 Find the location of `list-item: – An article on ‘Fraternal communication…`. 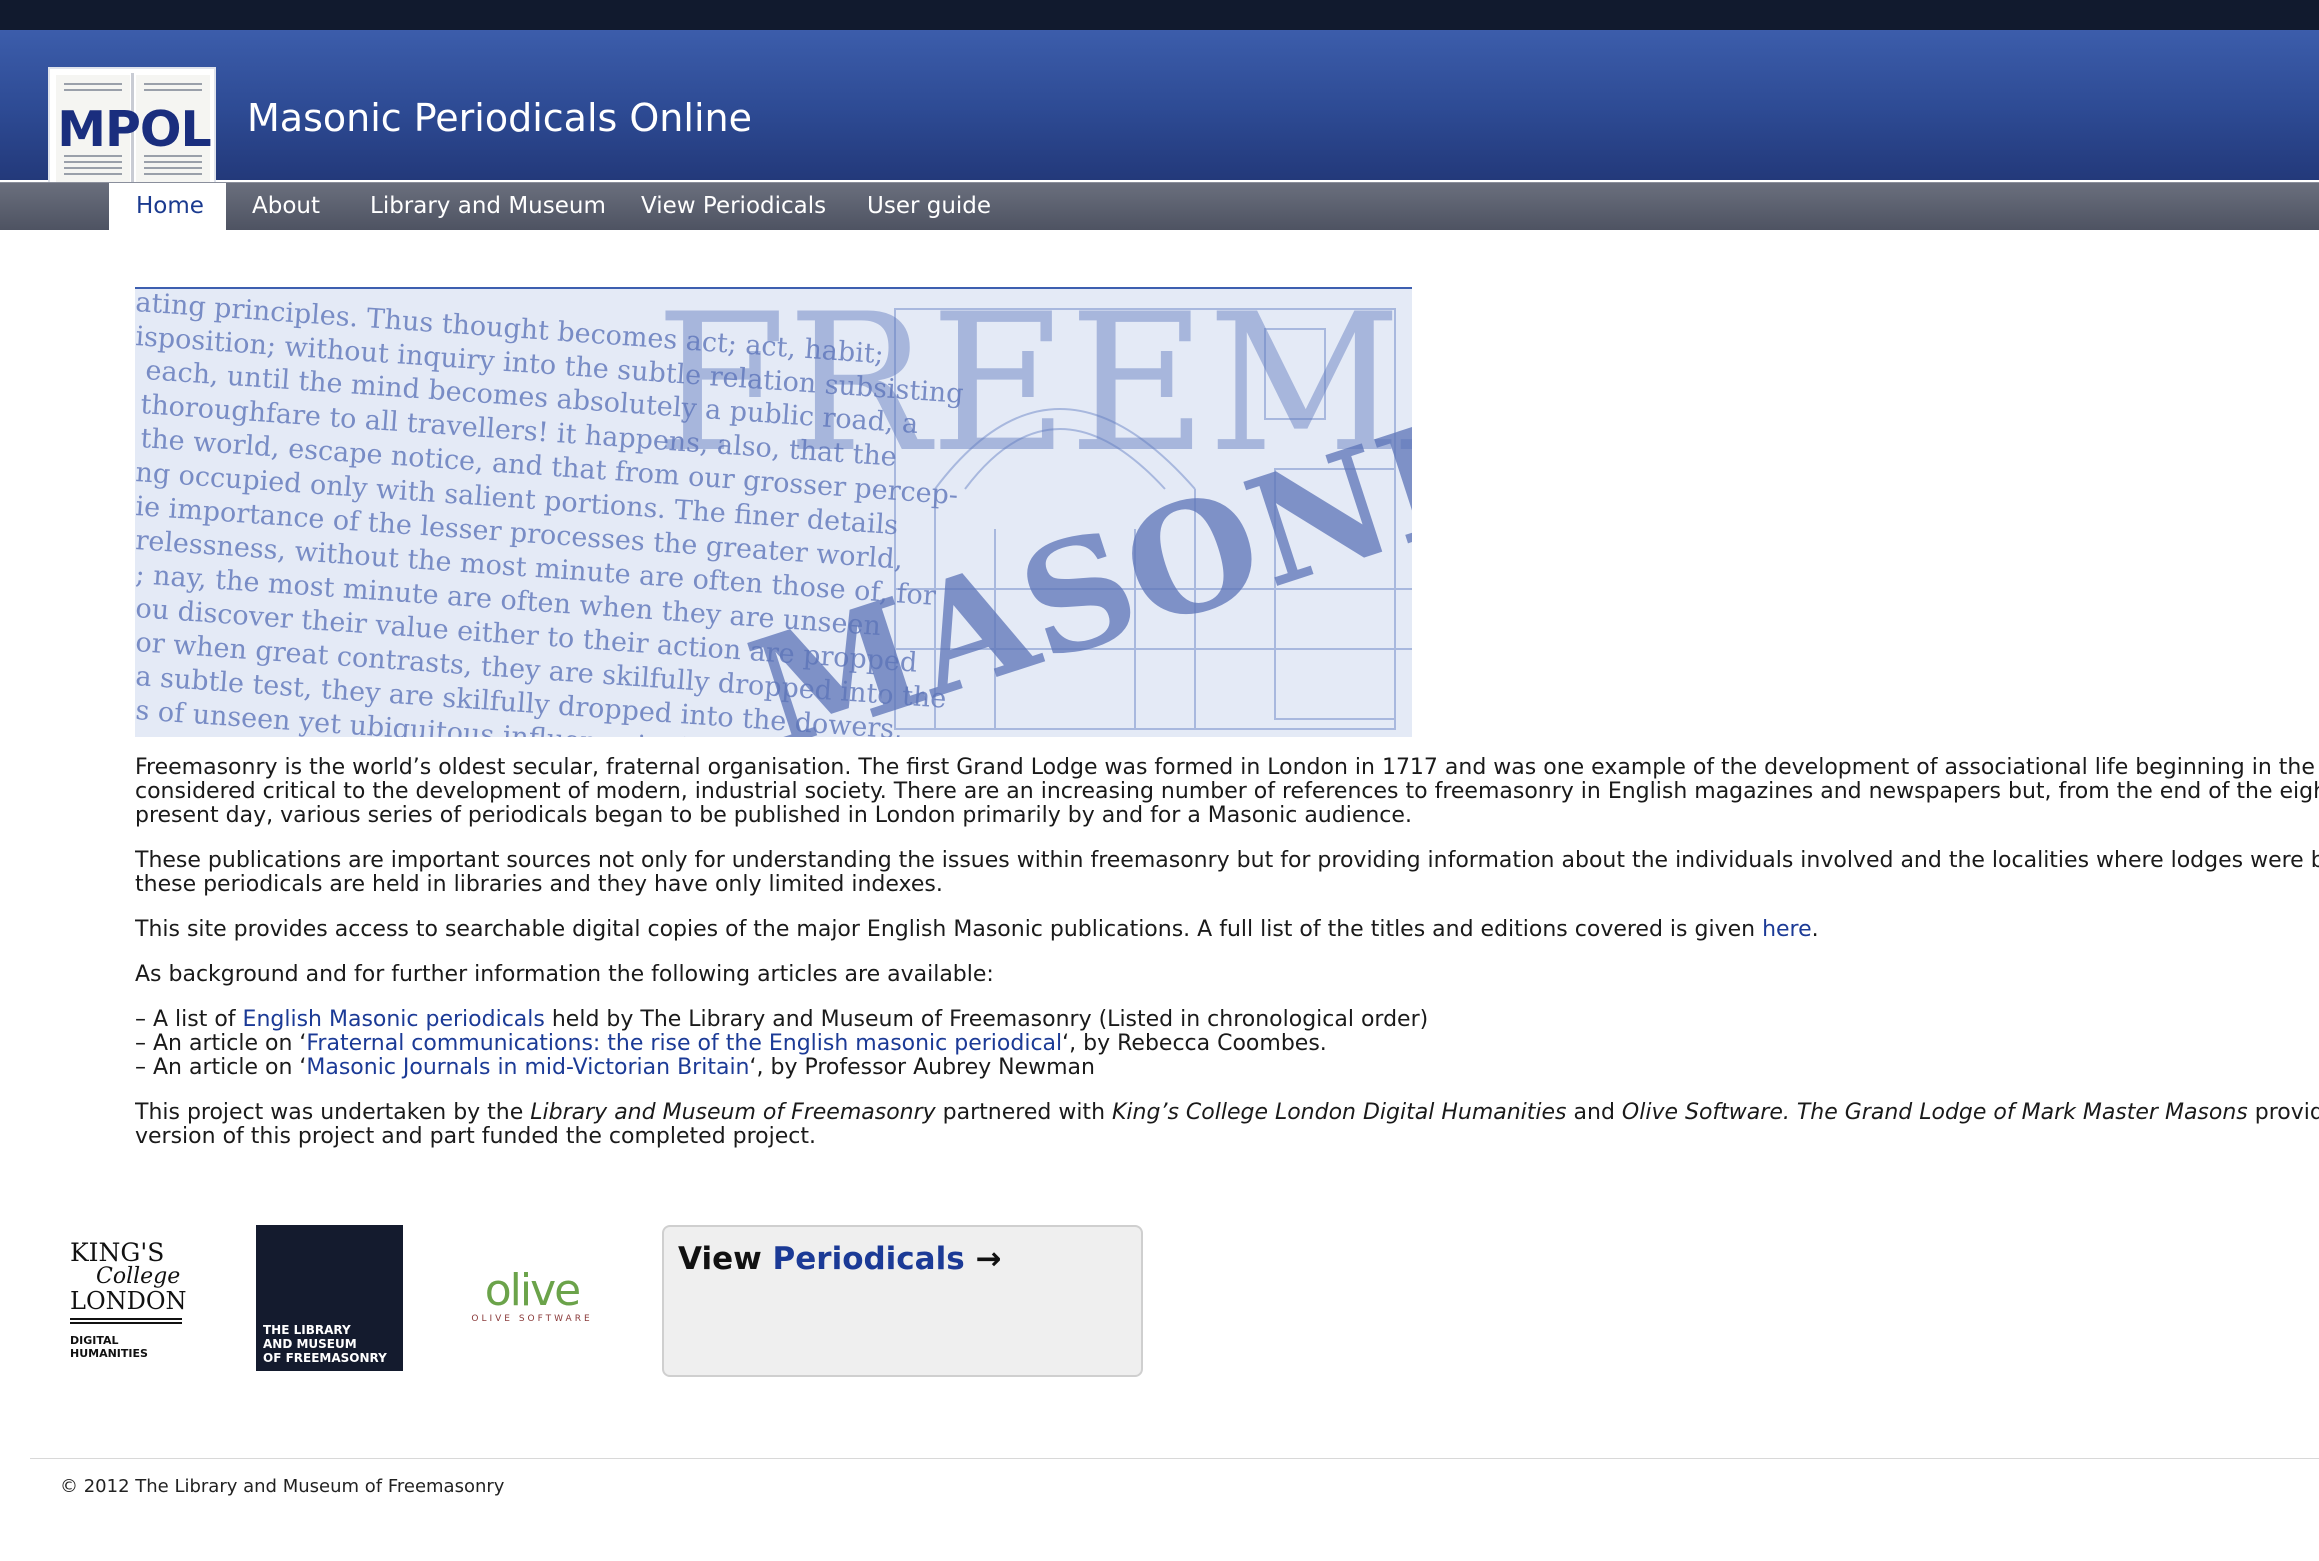

list-item: – An article on ‘Fraternal communication… is located at coordinates (731, 1043).